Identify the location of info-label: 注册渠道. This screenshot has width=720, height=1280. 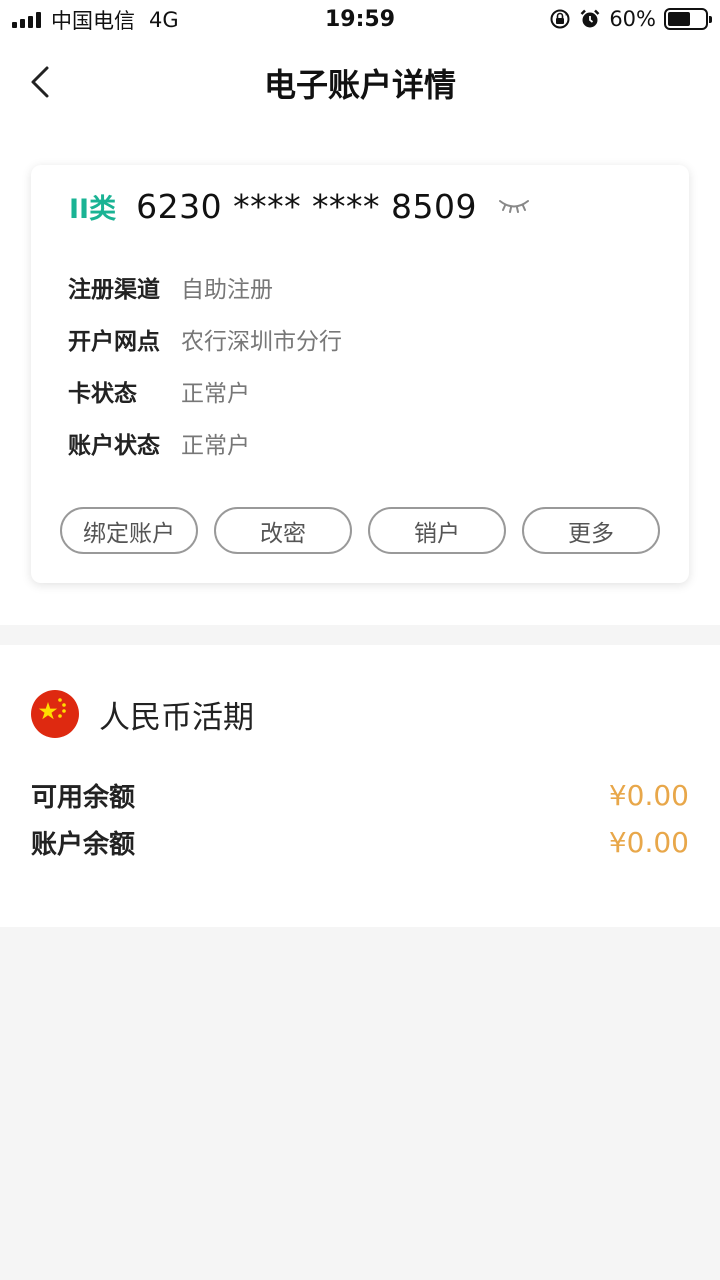
(114, 290).